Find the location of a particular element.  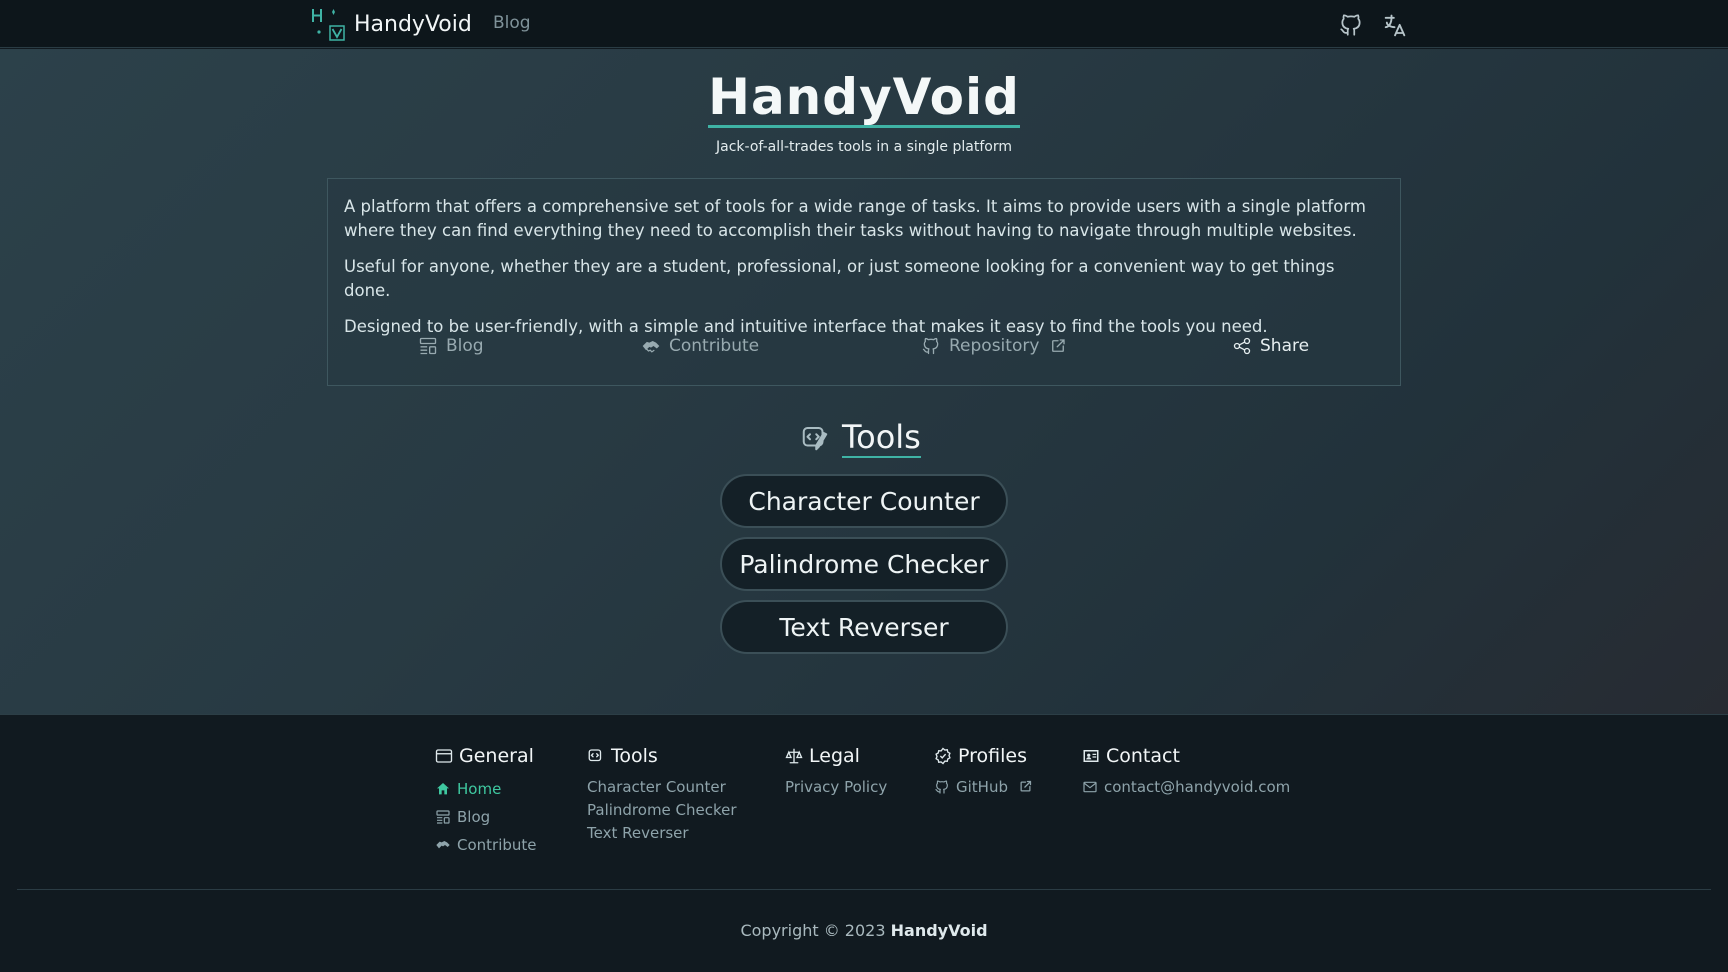

footer-github-label: GitHub is located at coordinates (982, 786).